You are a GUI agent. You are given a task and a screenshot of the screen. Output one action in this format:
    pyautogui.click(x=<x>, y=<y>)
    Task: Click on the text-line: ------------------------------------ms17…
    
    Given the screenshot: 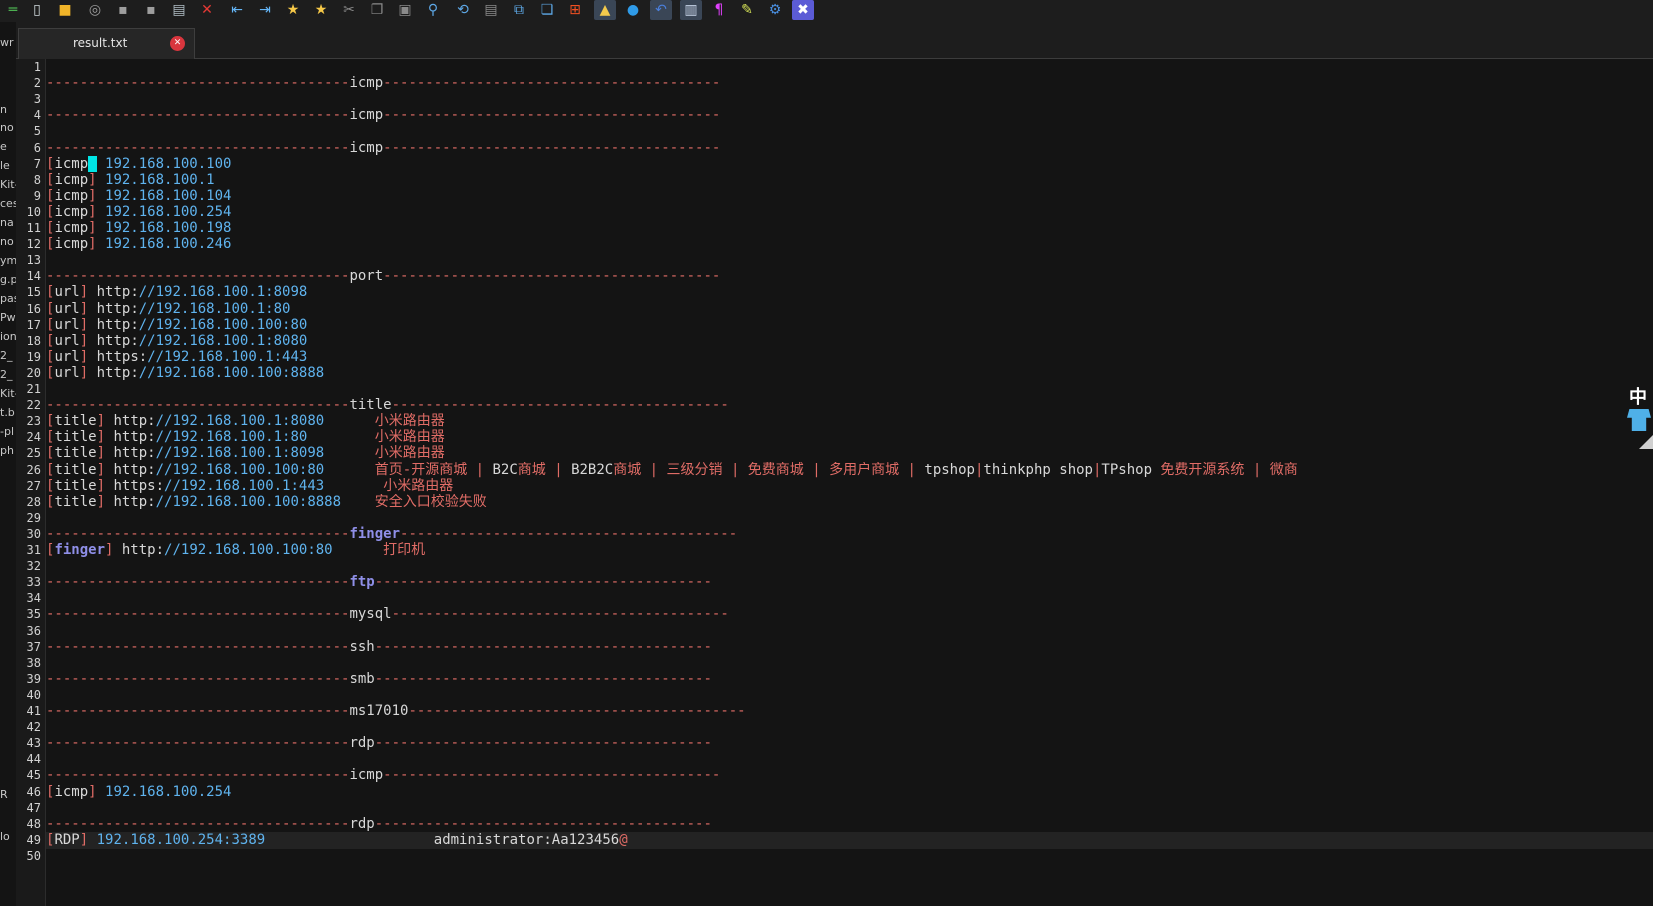 What is the action you would take?
    pyautogui.click(x=849, y=711)
    